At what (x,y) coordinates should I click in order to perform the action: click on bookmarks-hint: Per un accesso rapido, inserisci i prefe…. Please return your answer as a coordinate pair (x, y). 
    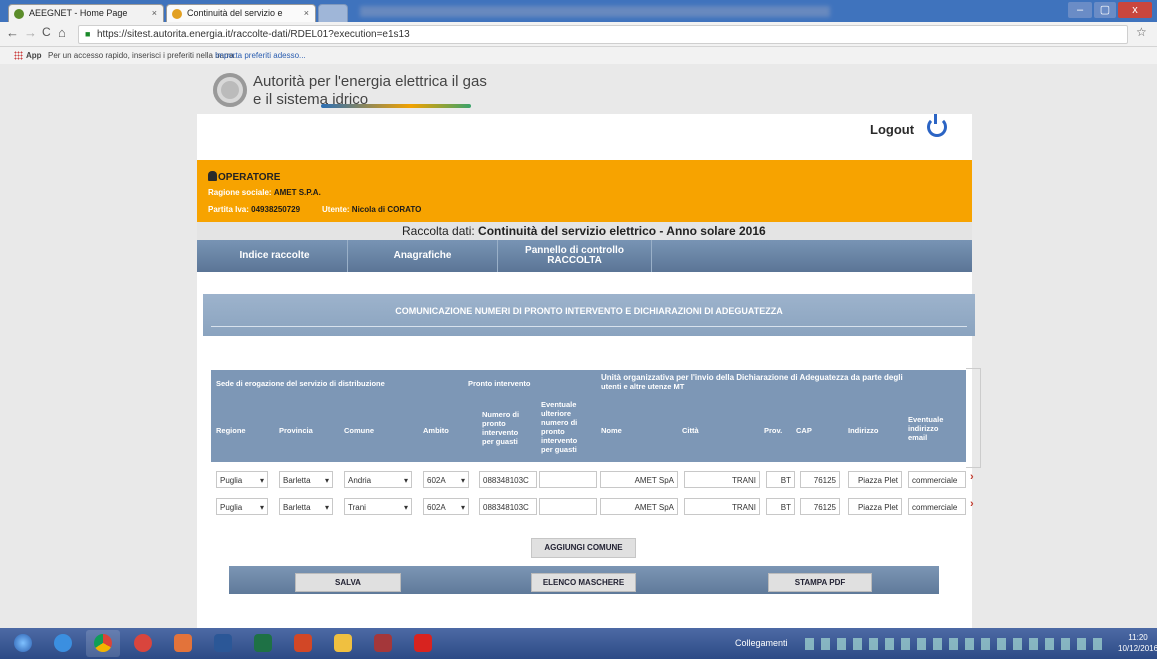
    Looking at the image, I should click on (142, 55).